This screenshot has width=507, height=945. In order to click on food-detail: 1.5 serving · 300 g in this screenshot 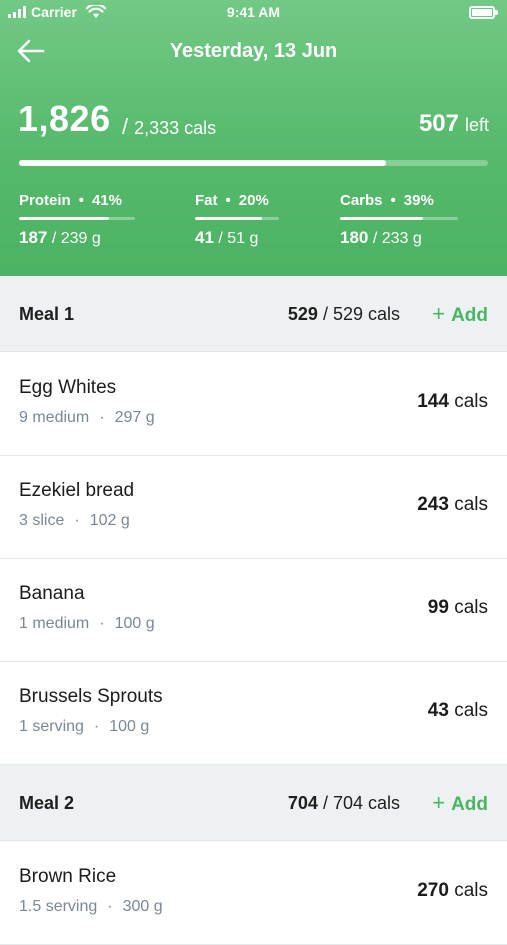, I will do `click(91, 906)`.